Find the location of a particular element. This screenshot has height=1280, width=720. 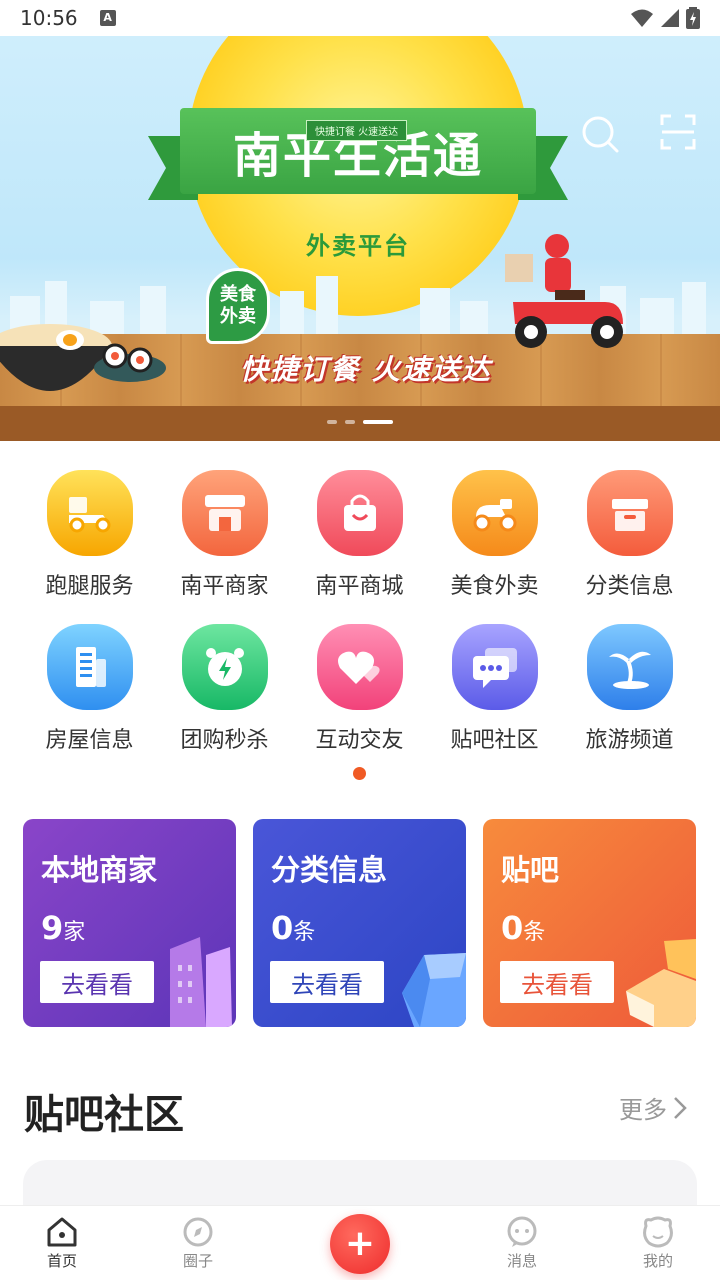

crystal-graphic is located at coordinates (434, 990).